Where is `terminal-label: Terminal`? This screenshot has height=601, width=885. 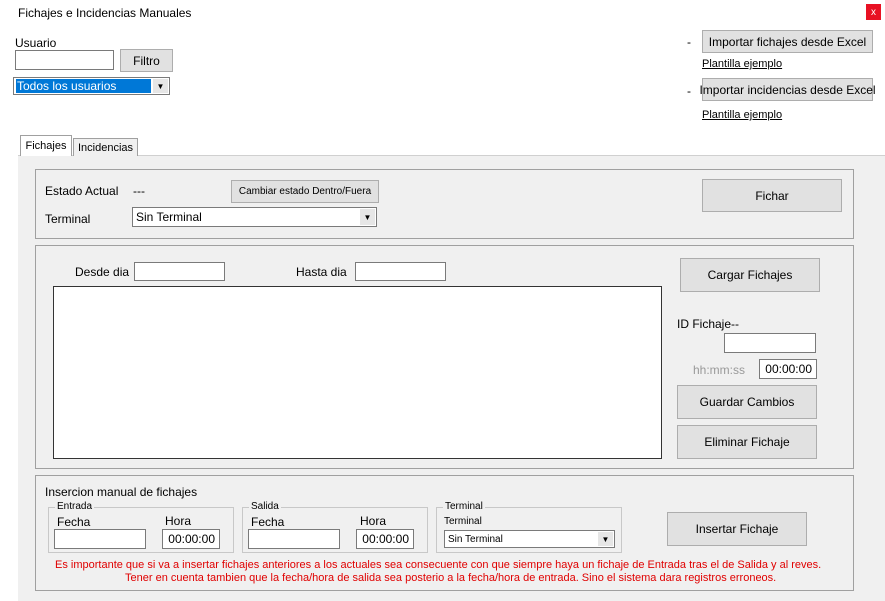 terminal-label: Terminal is located at coordinates (68, 219).